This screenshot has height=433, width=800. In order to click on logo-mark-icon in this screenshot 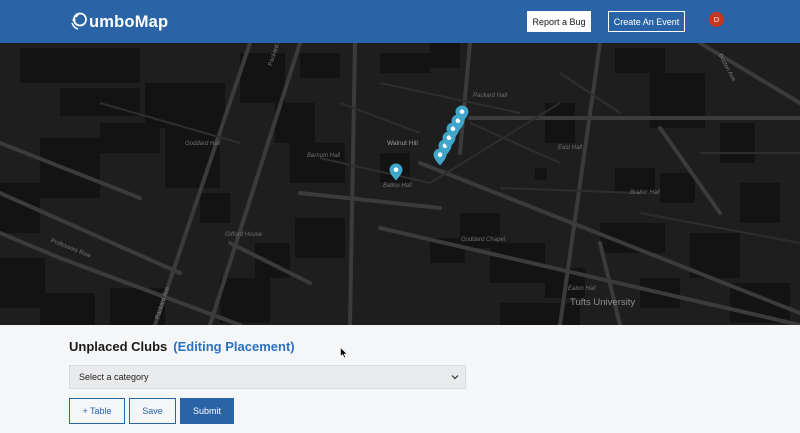, I will do `click(79, 21)`.